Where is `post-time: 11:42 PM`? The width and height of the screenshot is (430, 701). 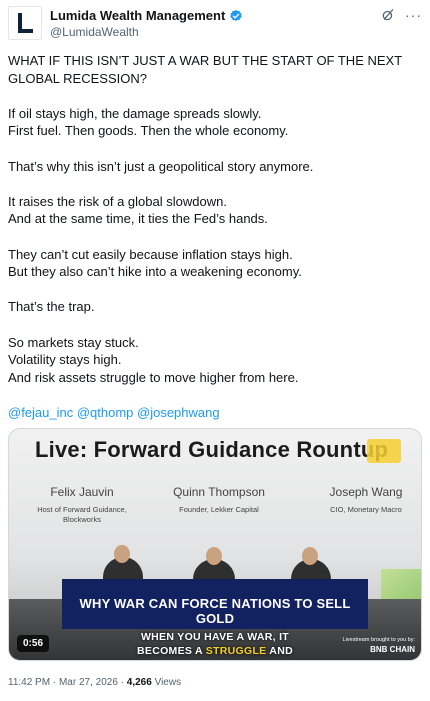
post-time: 11:42 PM is located at coordinates (29, 682).